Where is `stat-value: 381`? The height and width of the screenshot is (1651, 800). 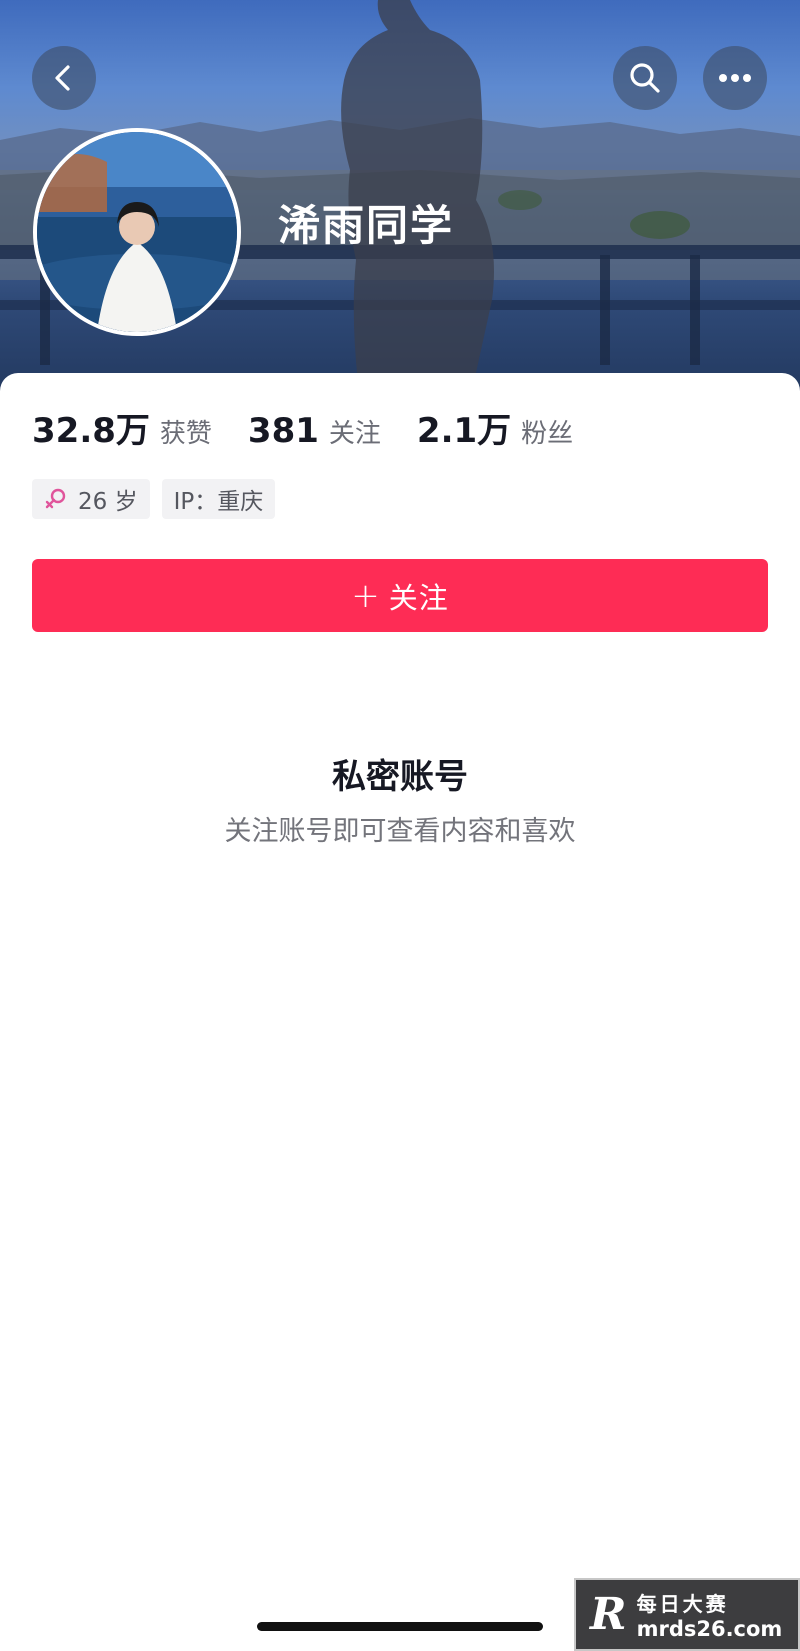
stat-value: 381 is located at coordinates (283, 431).